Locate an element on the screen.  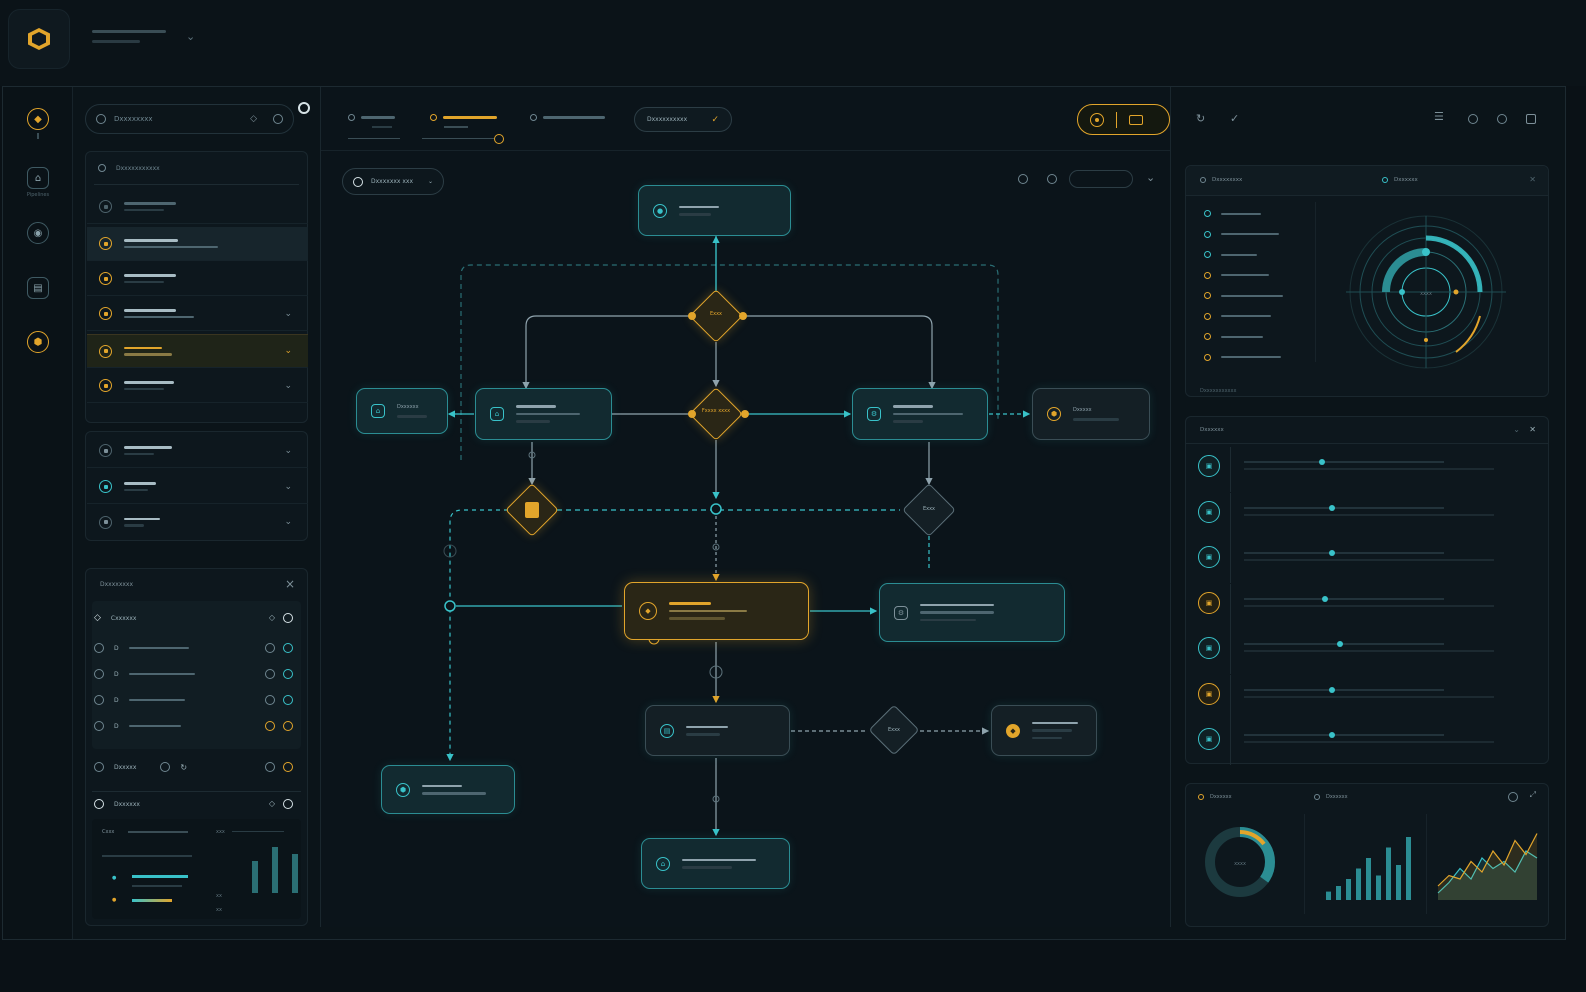
screen-icon is located at coordinates (1136, 119).